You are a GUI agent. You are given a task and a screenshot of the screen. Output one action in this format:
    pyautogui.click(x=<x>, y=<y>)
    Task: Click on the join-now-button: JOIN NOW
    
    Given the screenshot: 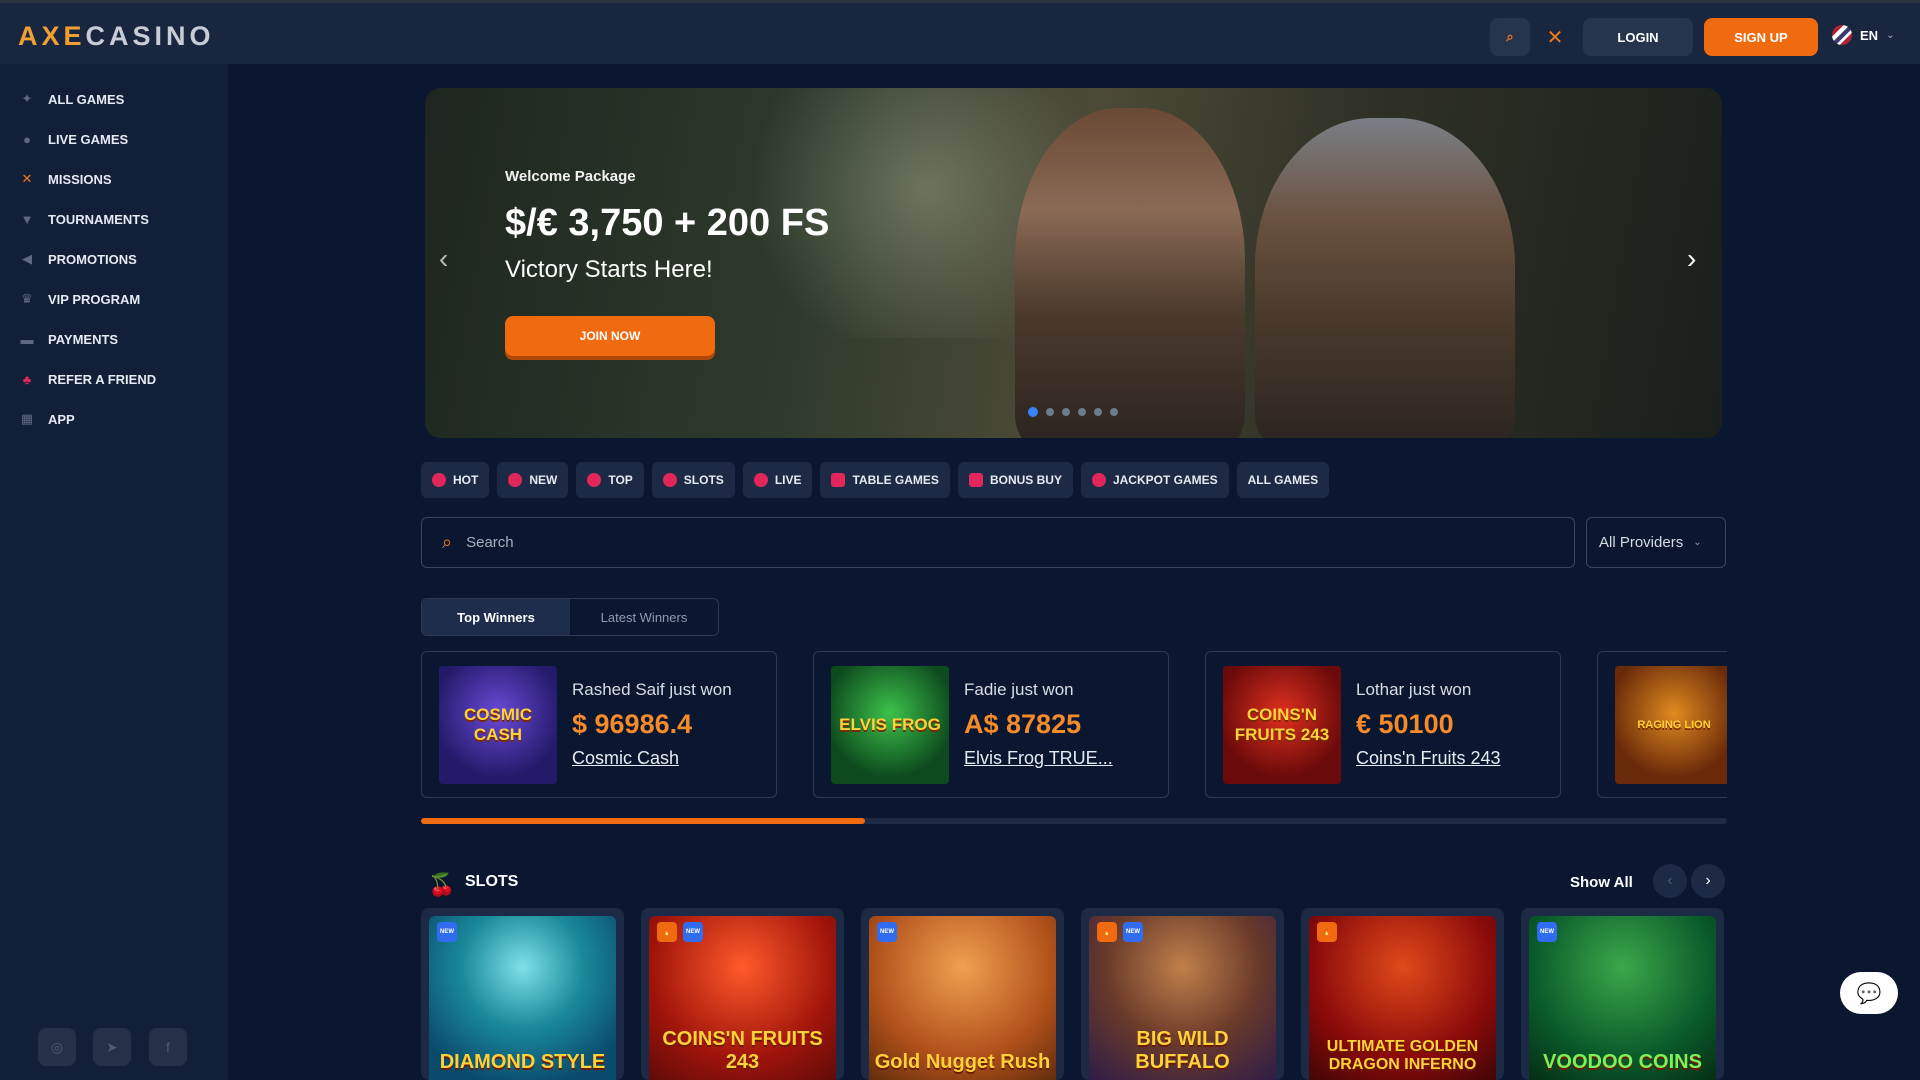 What is the action you would take?
    pyautogui.click(x=610, y=336)
    